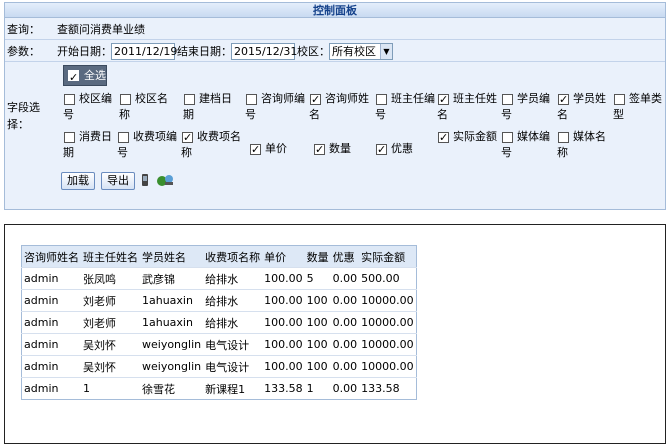 The height and width of the screenshot is (448, 670). What do you see at coordinates (144, 51) in the screenshot?
I see `start-date-input: 2011/12/19` at bounding box center [144, 51].